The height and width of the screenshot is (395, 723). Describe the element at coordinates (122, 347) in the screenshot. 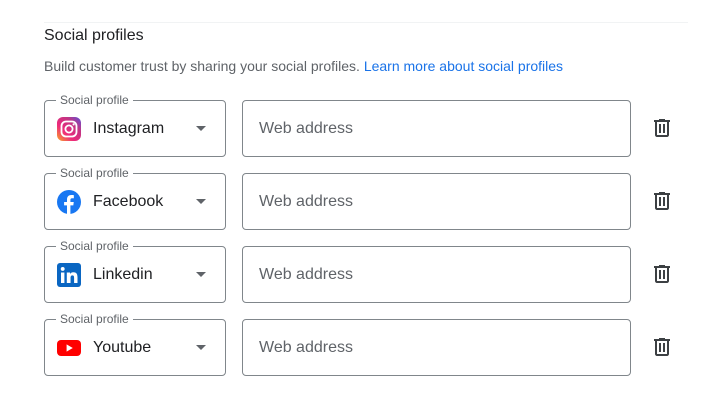

I see `social-platform-value: Youtube` at that location.